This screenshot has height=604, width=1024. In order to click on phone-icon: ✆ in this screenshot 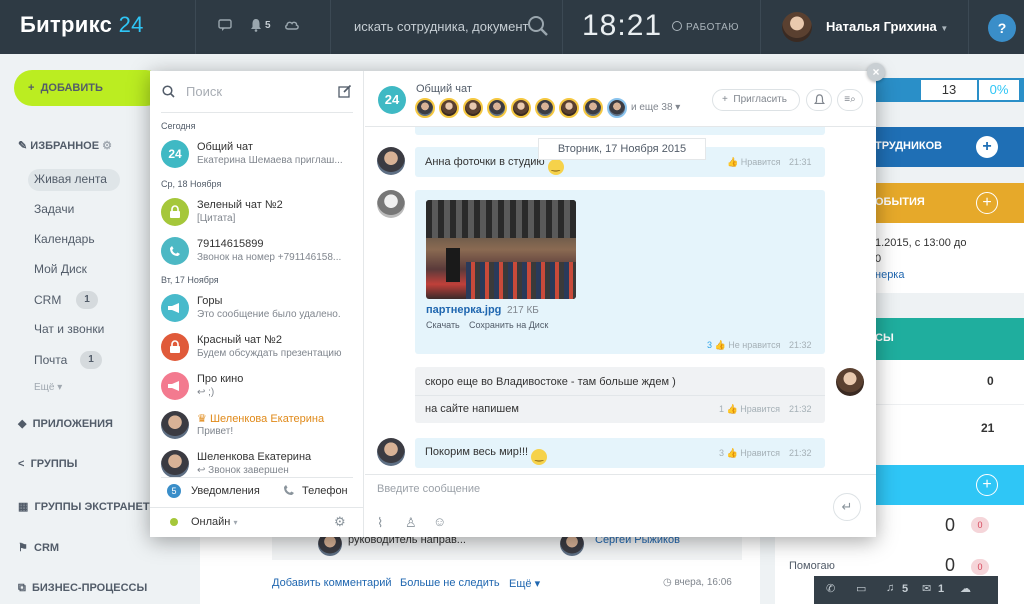, I will do `click(830, 588)`.